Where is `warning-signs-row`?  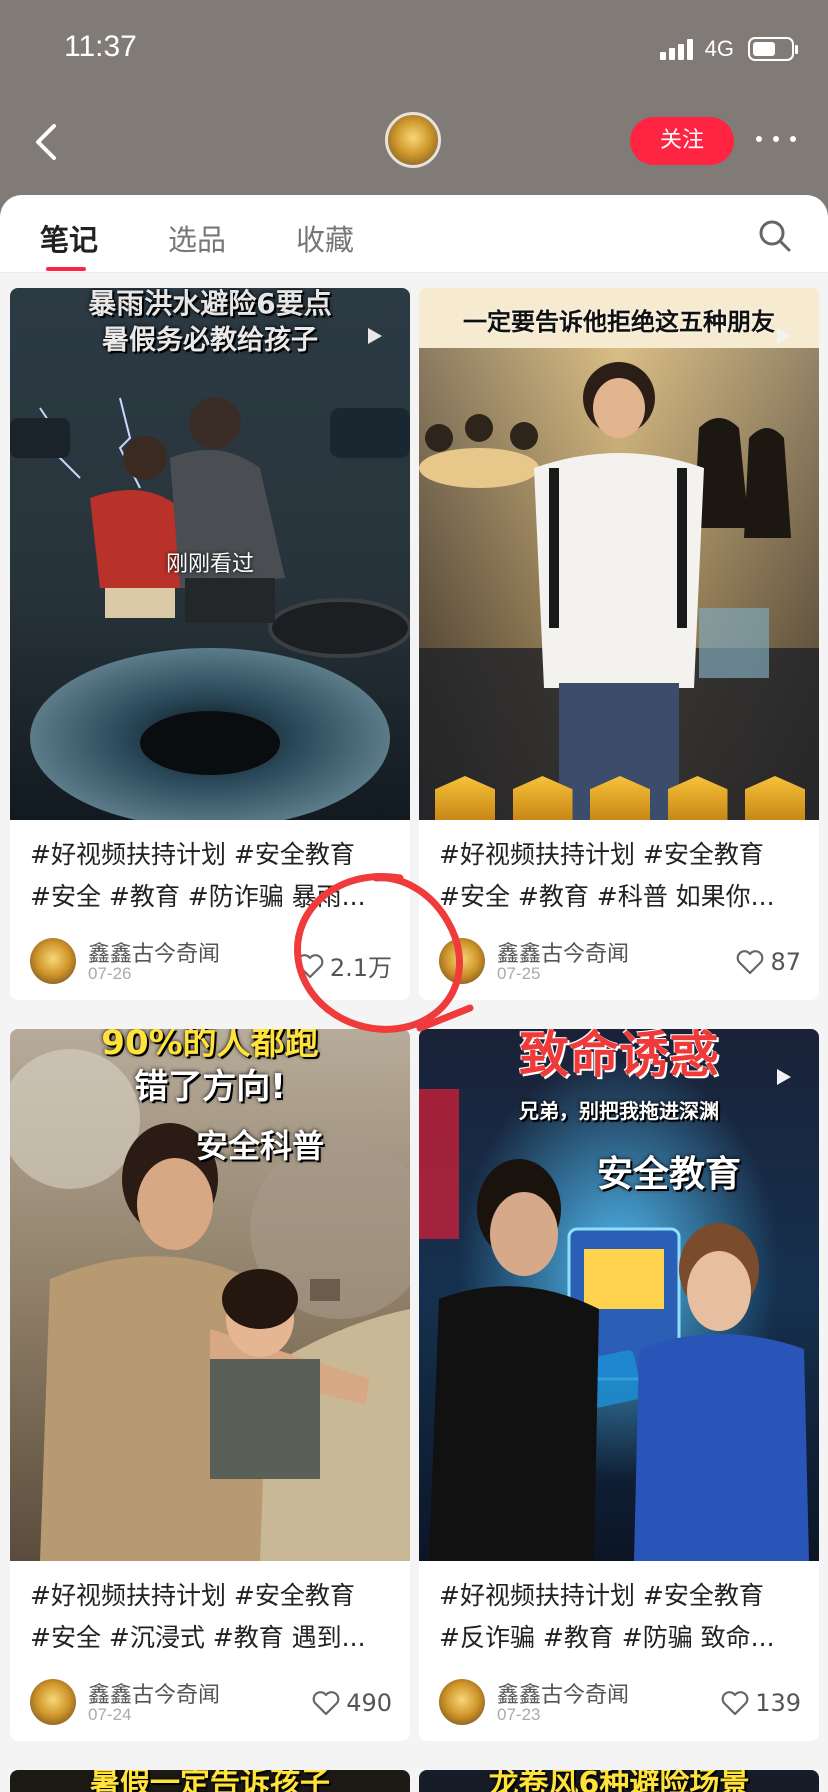
warning-signs-row is located at coordinates (620, 798).